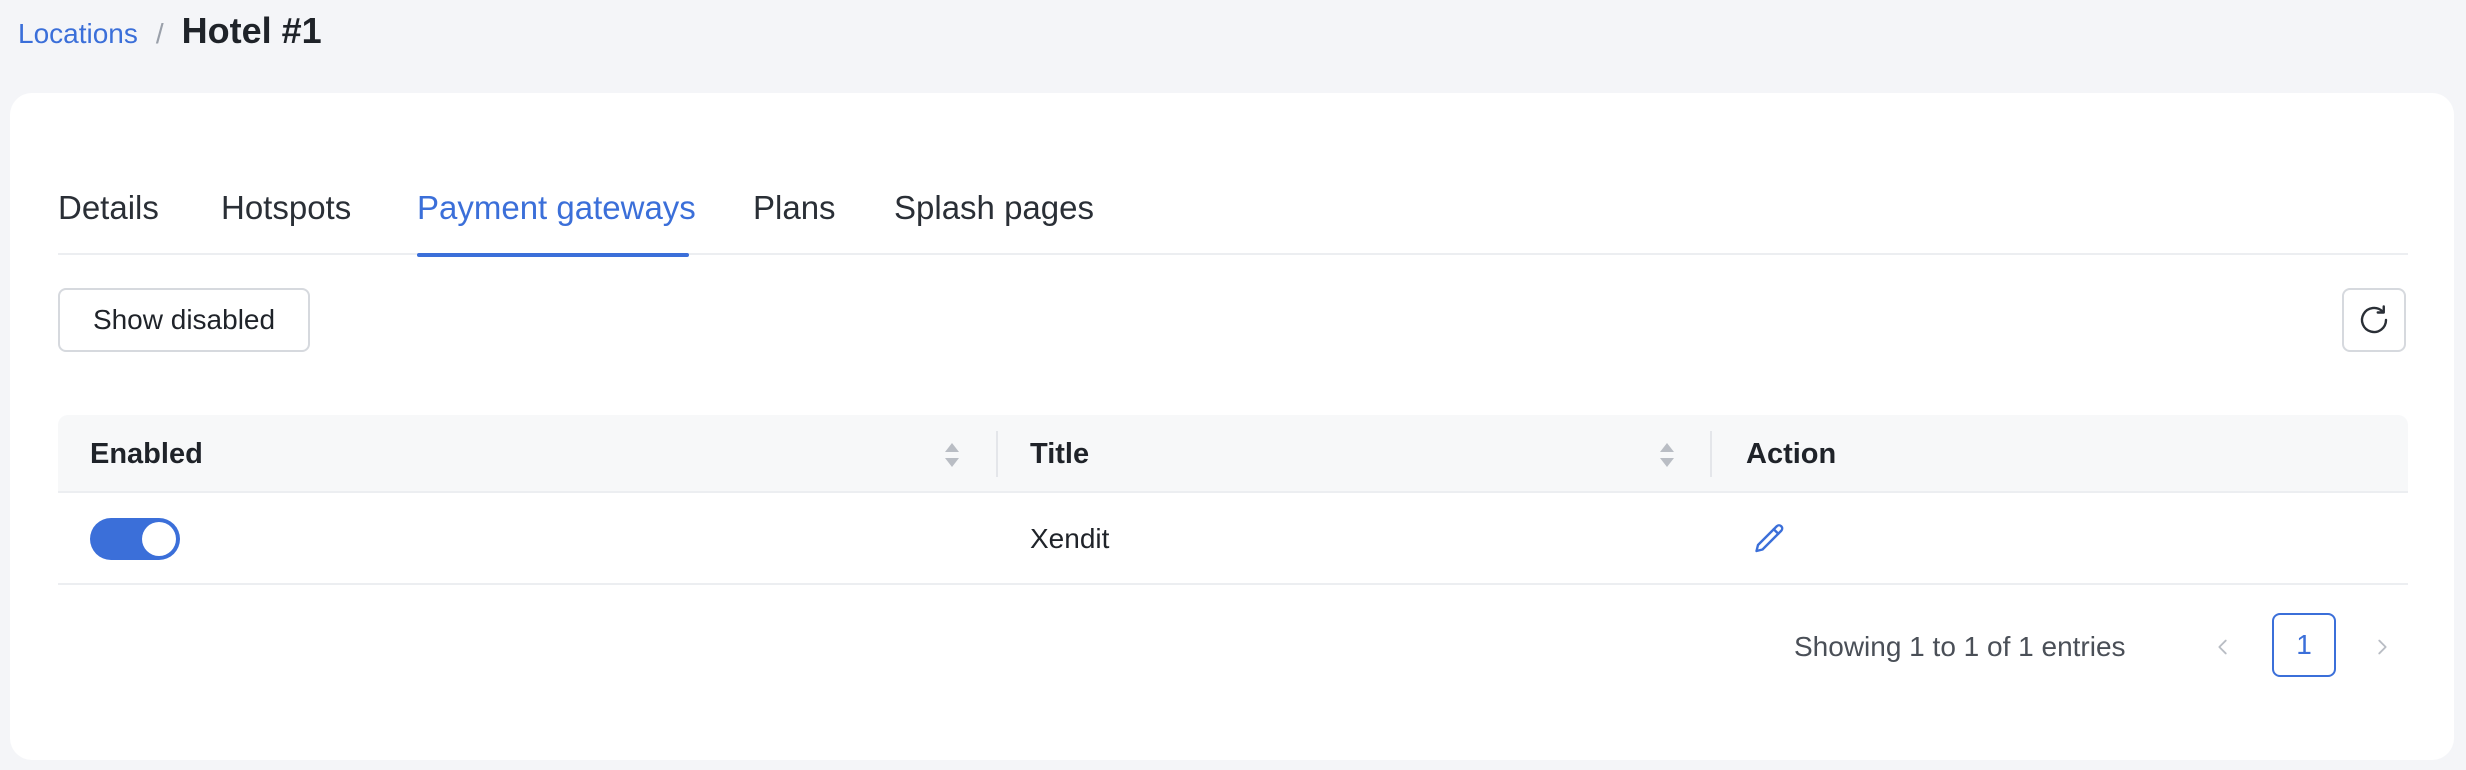 The height and width of the screenshot is (770, 2466). I want to click on column-header-title: Title, so click(1060, 453).